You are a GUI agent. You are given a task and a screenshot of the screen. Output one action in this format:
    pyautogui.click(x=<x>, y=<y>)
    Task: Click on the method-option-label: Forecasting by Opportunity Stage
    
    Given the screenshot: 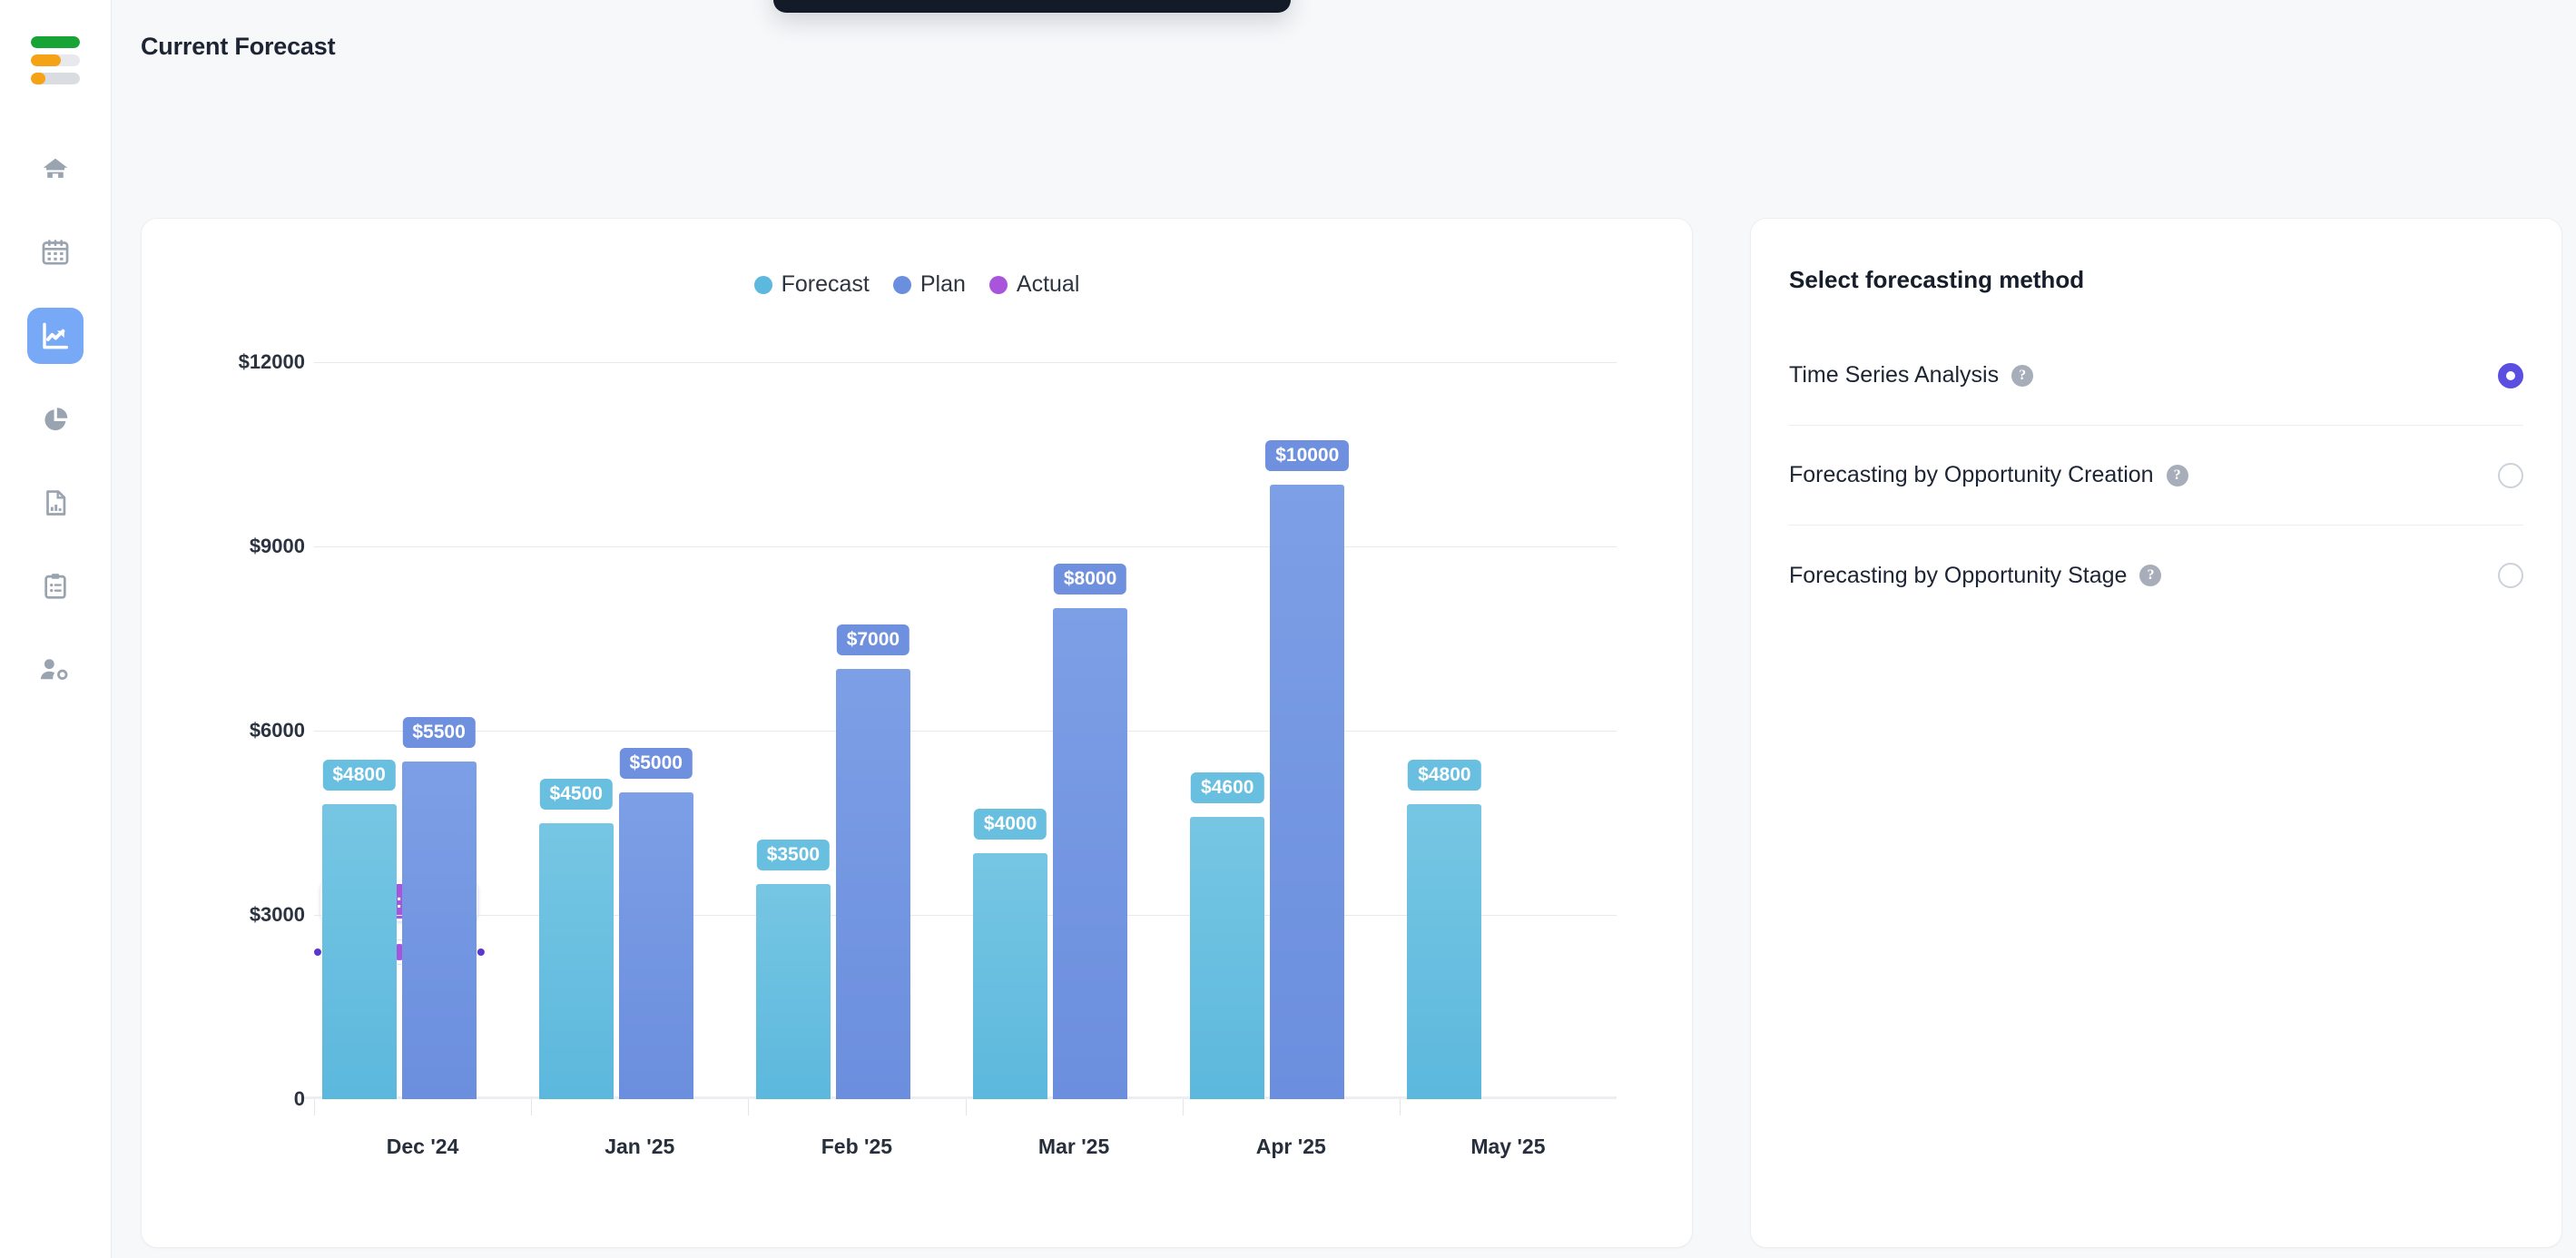 What is the action you would take?
    pyautogui.click(x=1958, y=575)
    